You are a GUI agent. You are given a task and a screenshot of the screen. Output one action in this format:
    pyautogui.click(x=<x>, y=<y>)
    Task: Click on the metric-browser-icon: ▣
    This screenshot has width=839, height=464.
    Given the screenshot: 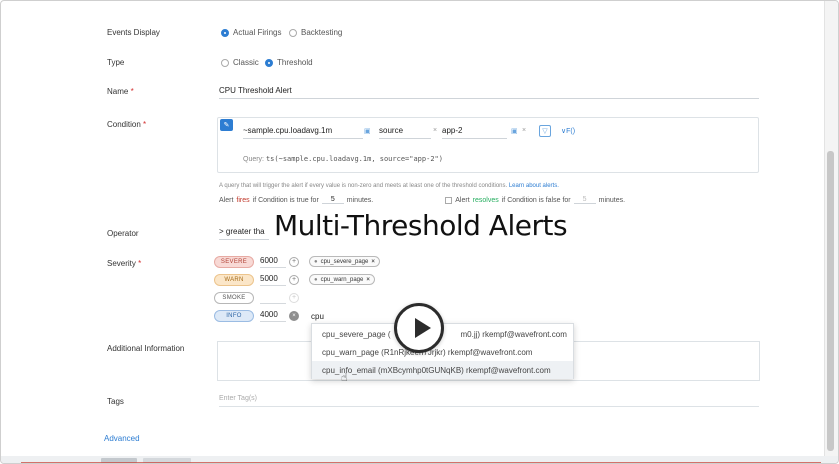 What is the action you would take?
    pyautogui.click(x=367, y=131)
    